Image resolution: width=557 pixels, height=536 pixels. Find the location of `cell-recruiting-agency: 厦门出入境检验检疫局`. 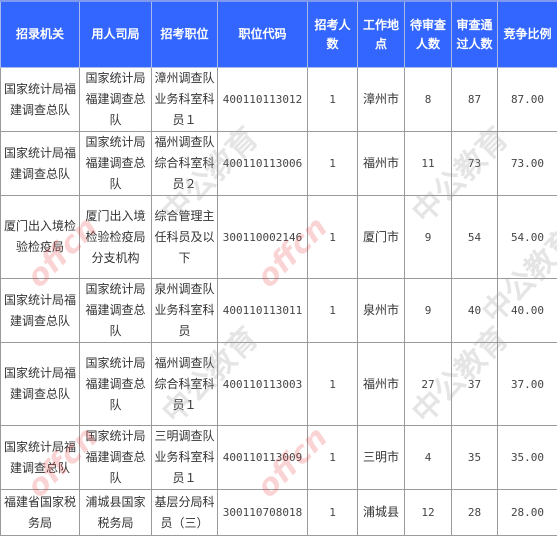

cell-recruiting-agency: 厦门出入境检验检疫局 is located at coordinates (40, 237).